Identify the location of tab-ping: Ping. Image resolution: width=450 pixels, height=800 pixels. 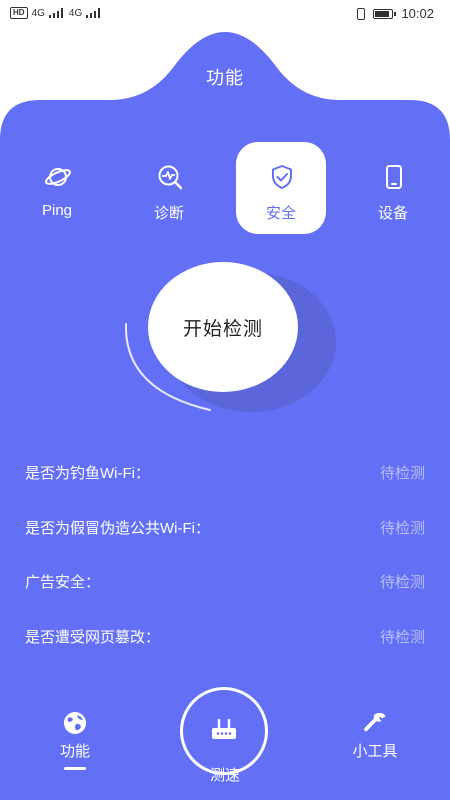
(57, 188).